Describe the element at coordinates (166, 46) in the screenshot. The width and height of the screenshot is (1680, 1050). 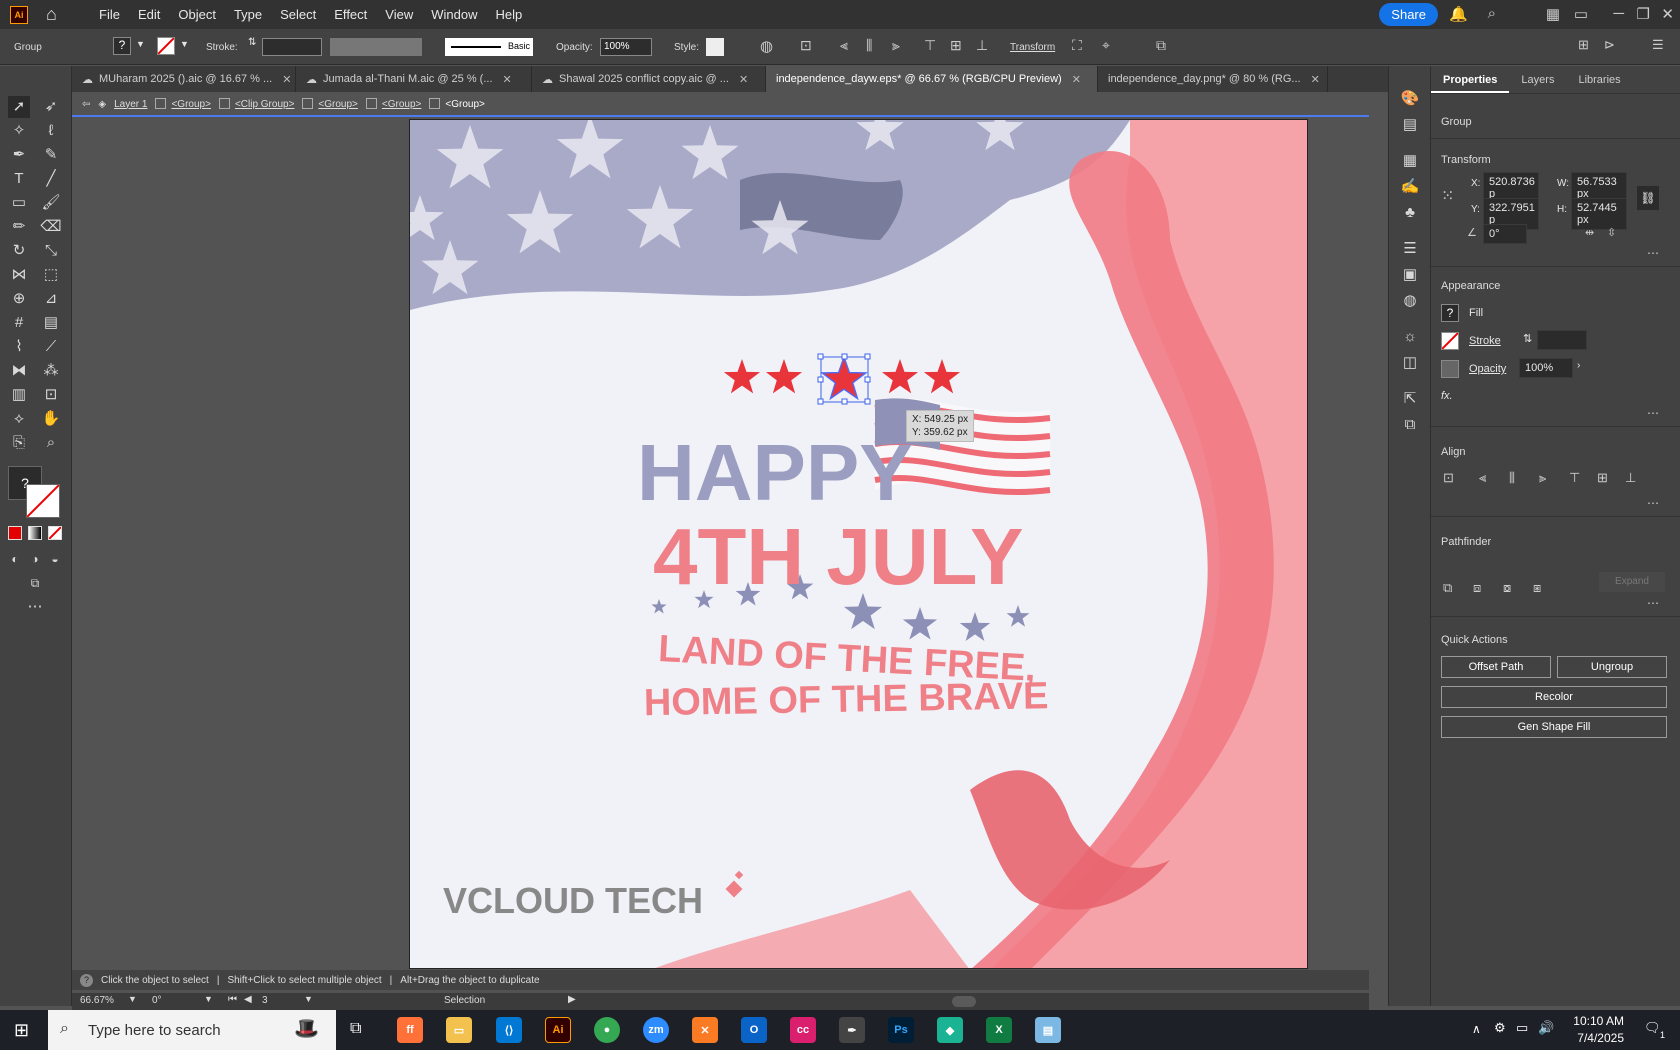
I see `stroke-swatch` at that location.